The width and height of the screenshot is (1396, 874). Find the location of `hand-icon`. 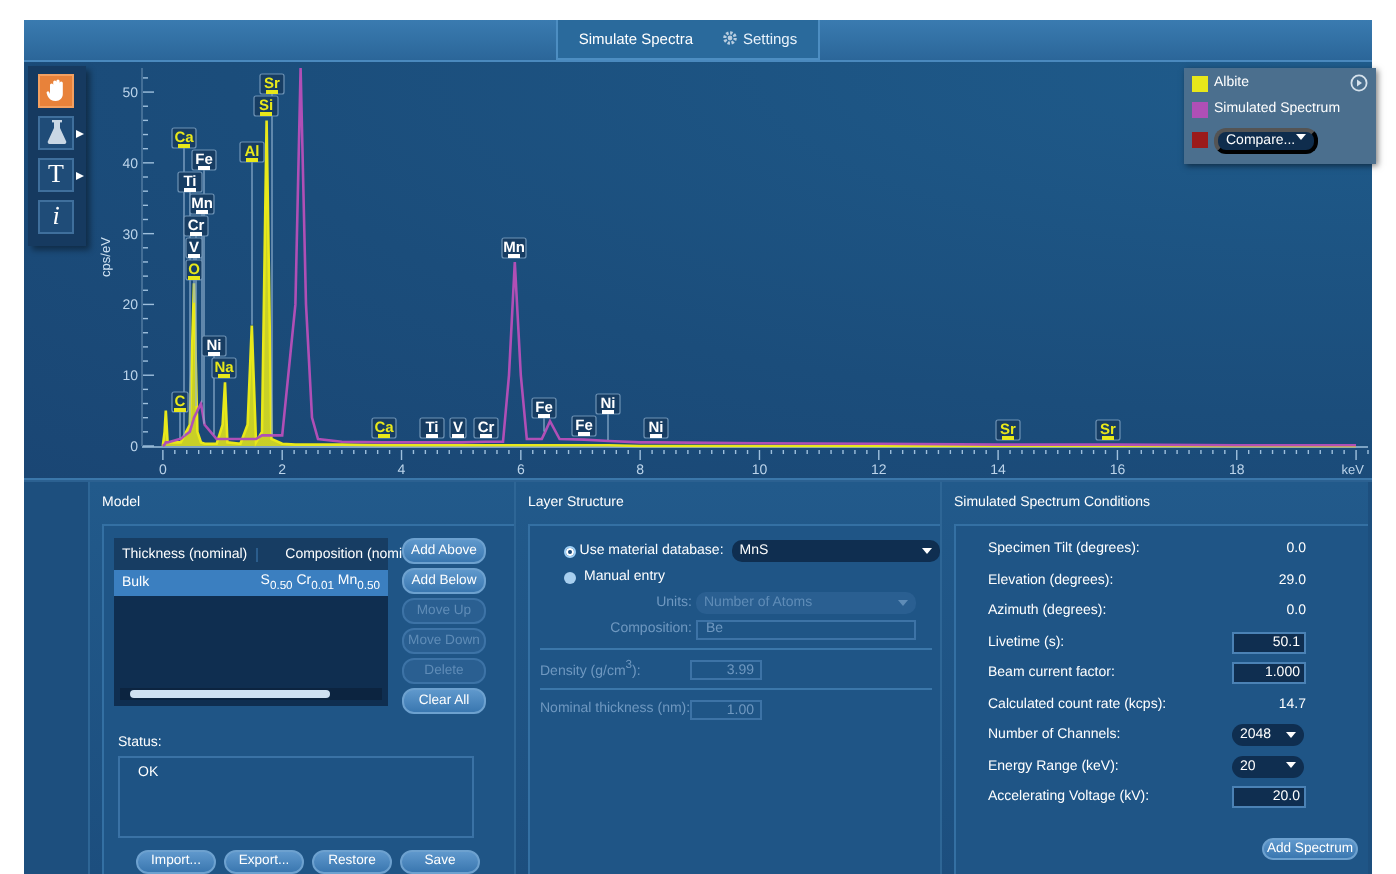

hand-icon is located at coordinates (56, 90).